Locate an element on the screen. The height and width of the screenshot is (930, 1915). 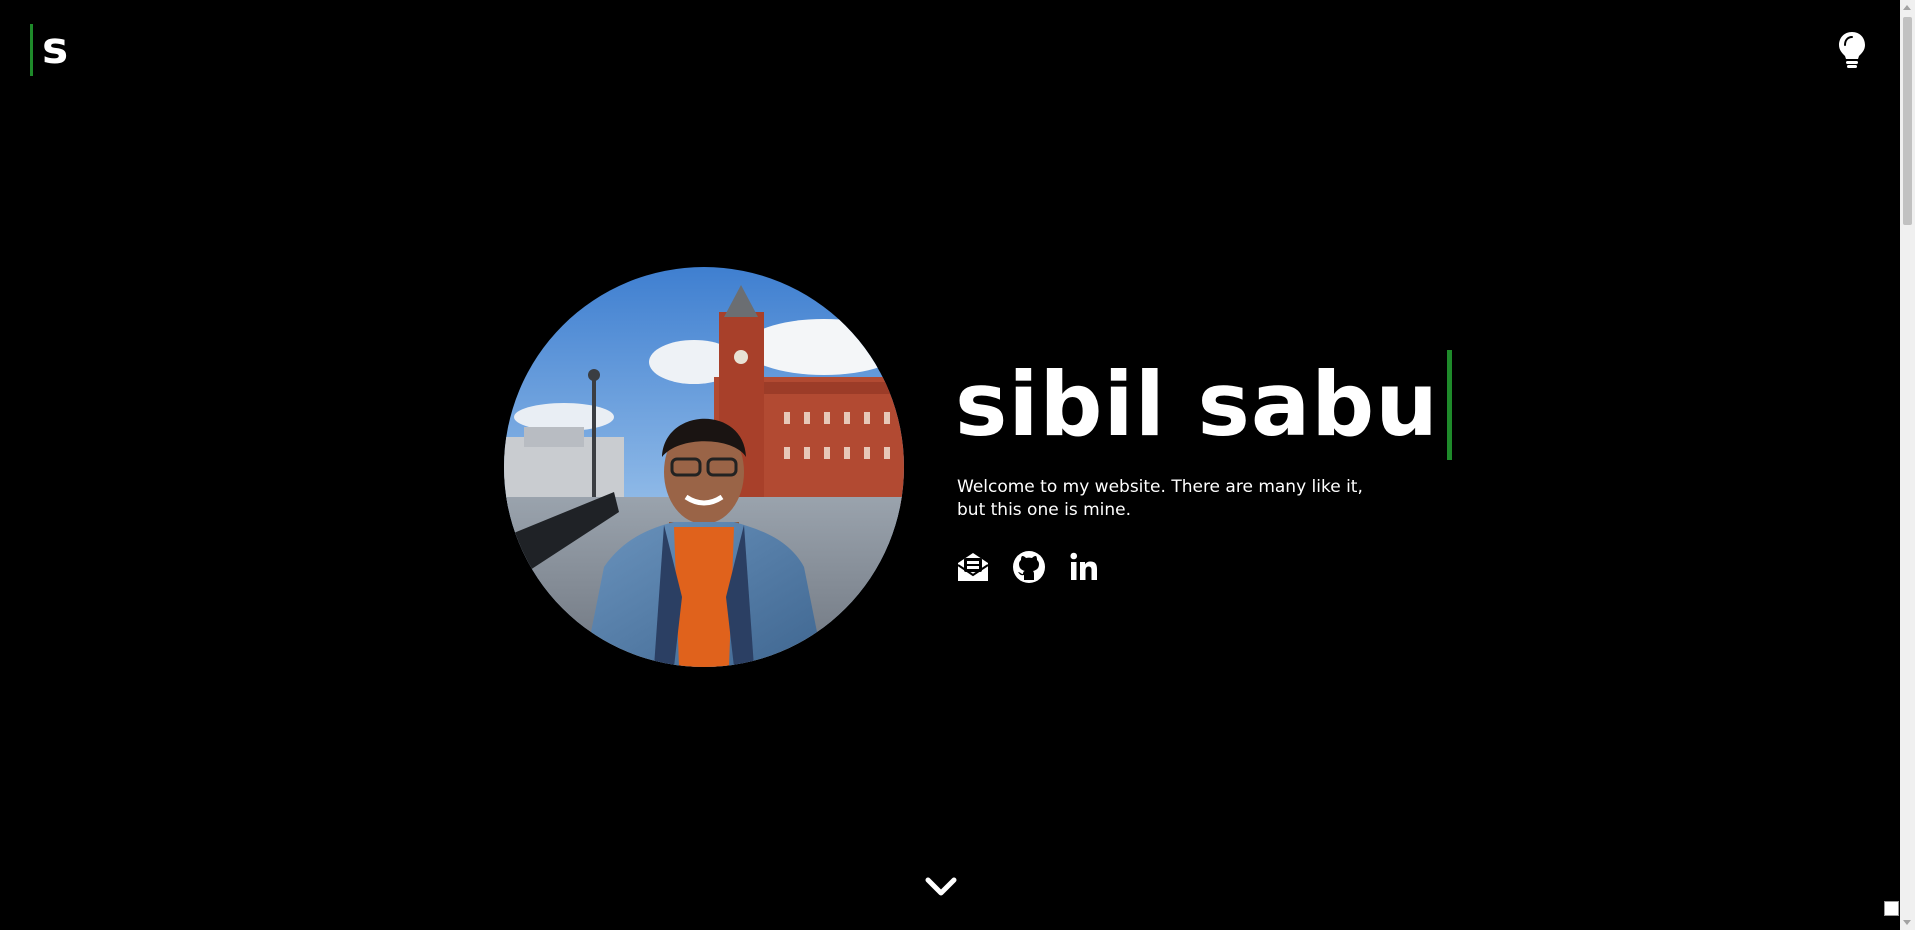
lightbulb-icon is located at coordinates (1852, 50).